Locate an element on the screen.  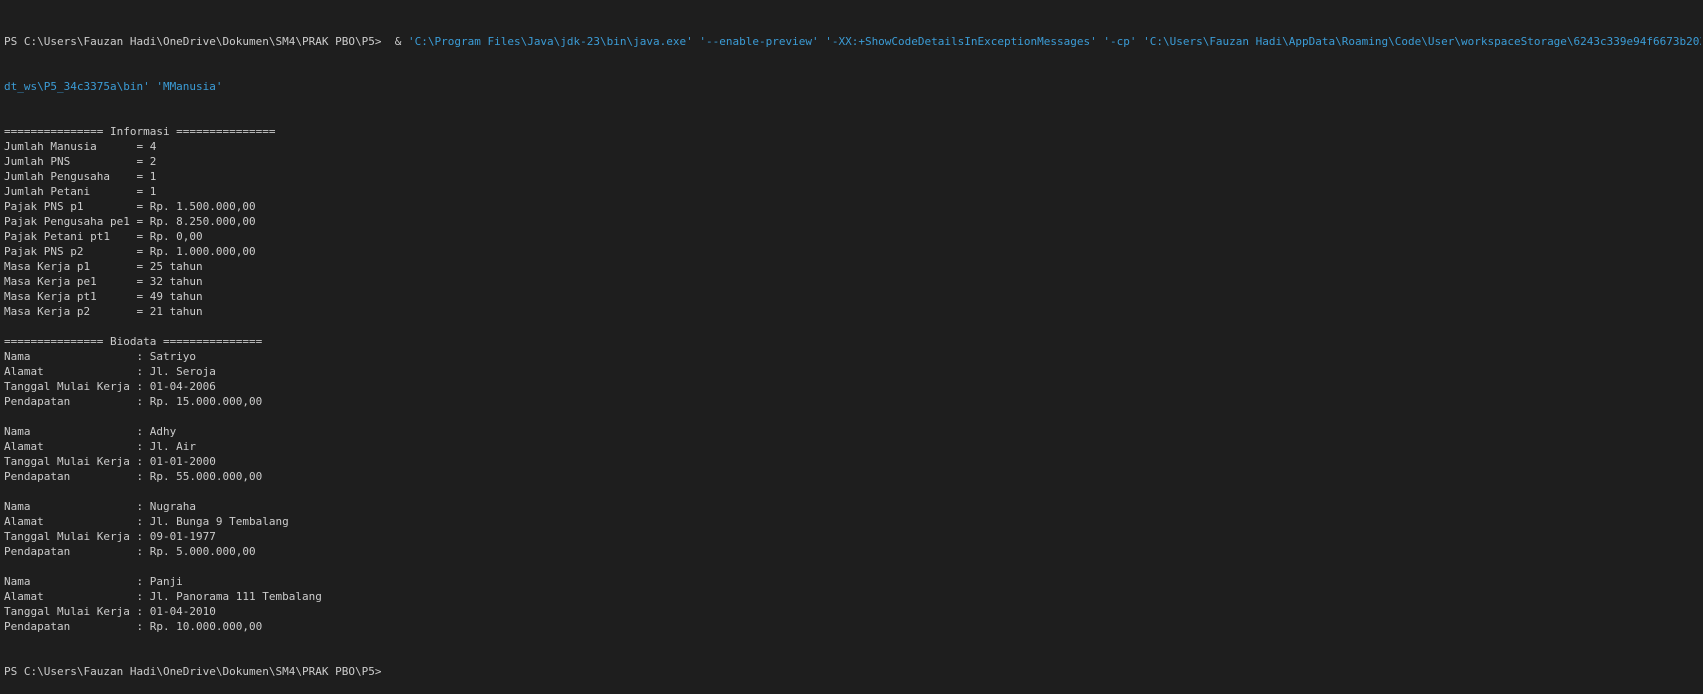
output-line: Nama : Nugraha is located at coordinates (100, 506).